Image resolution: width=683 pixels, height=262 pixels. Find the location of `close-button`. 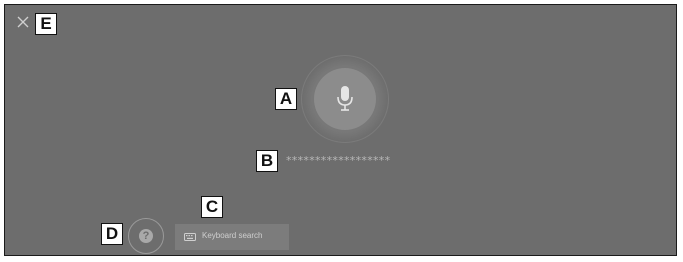

close-button is located at coordinates (23, 22).